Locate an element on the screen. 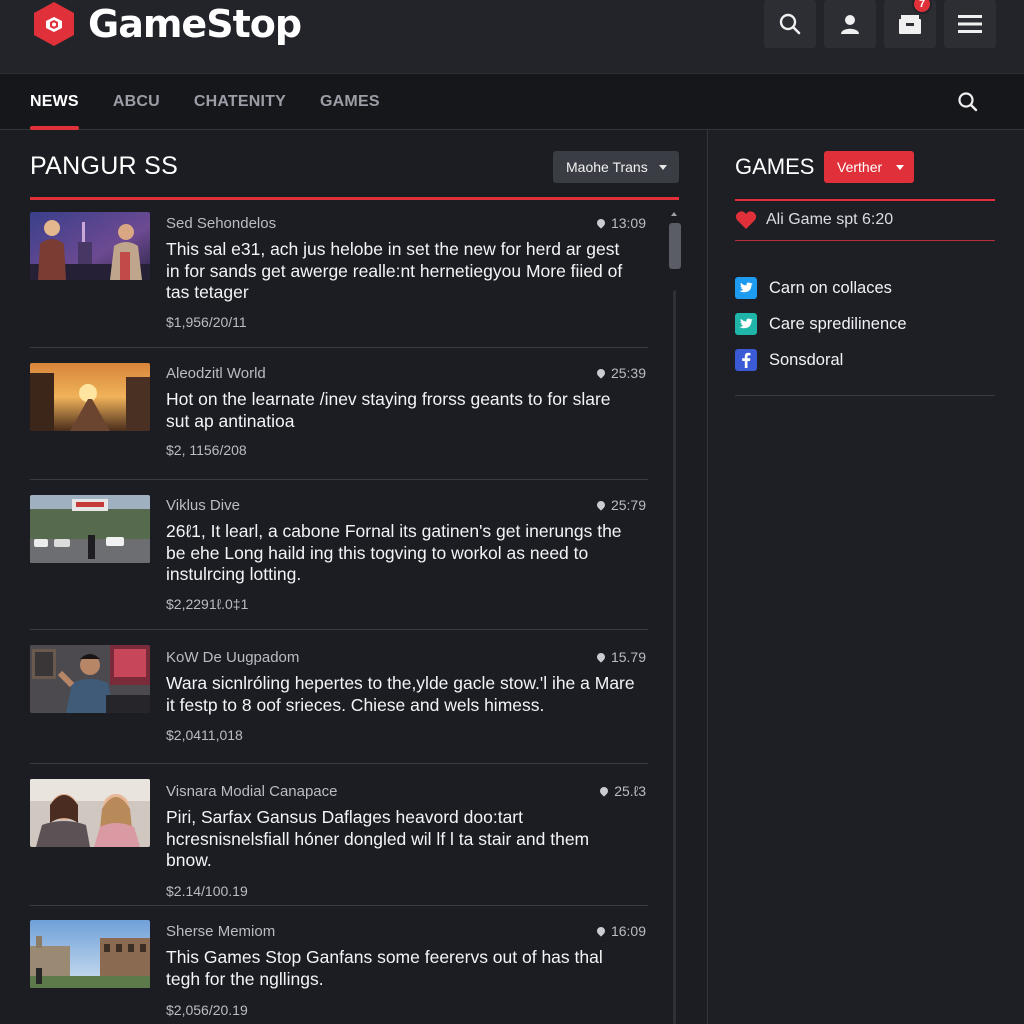 The image size is (1024, 1024). gamestop-logo-icon is located at coordinates (54, 24).